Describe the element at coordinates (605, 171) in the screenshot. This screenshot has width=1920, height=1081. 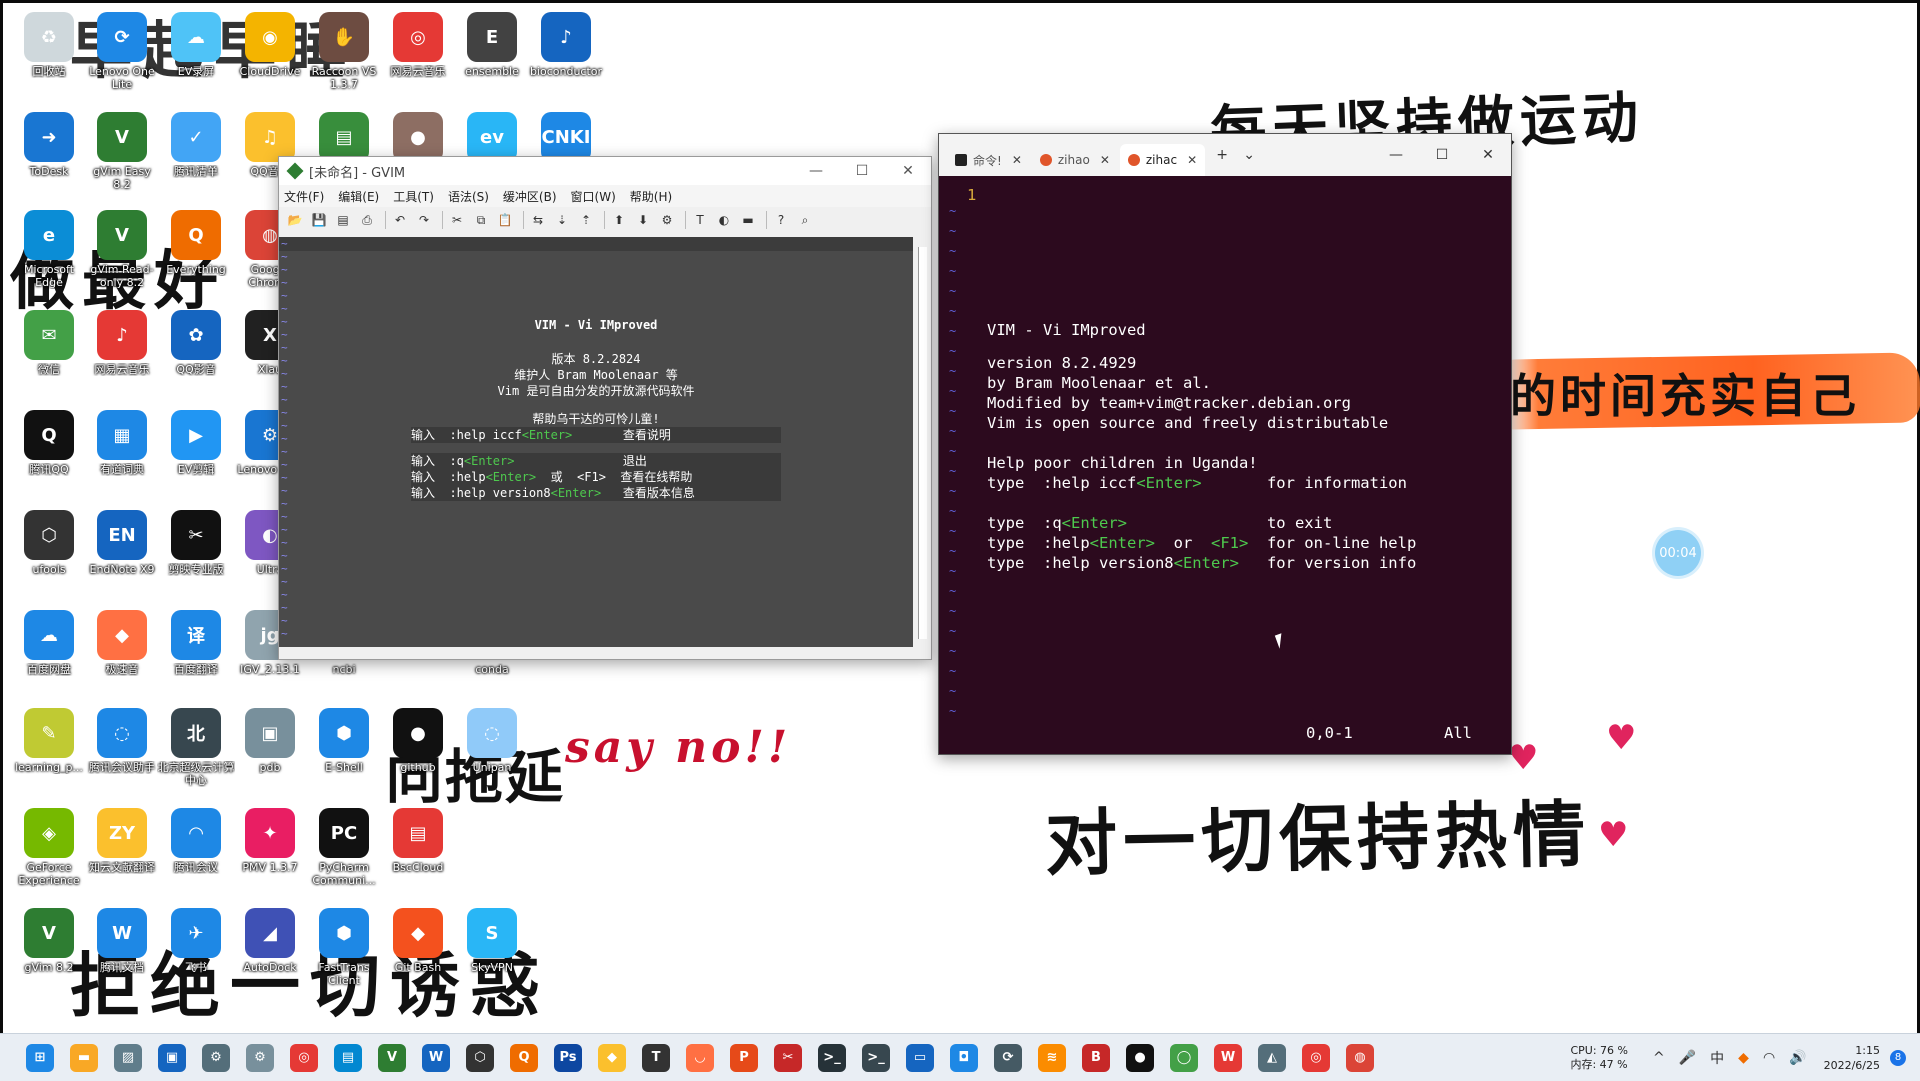
I see `gvim-titlebar: [未命名] - GVIM — ☐ ✕` at that location.